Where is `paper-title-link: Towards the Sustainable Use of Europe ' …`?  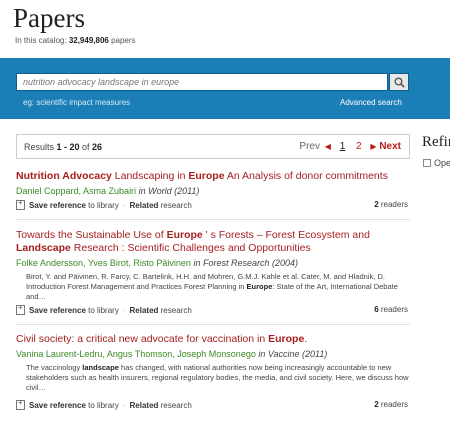
paper-title-link: Towards the Sustainable Use of Europe ' … is located at coordinates (213, 242).